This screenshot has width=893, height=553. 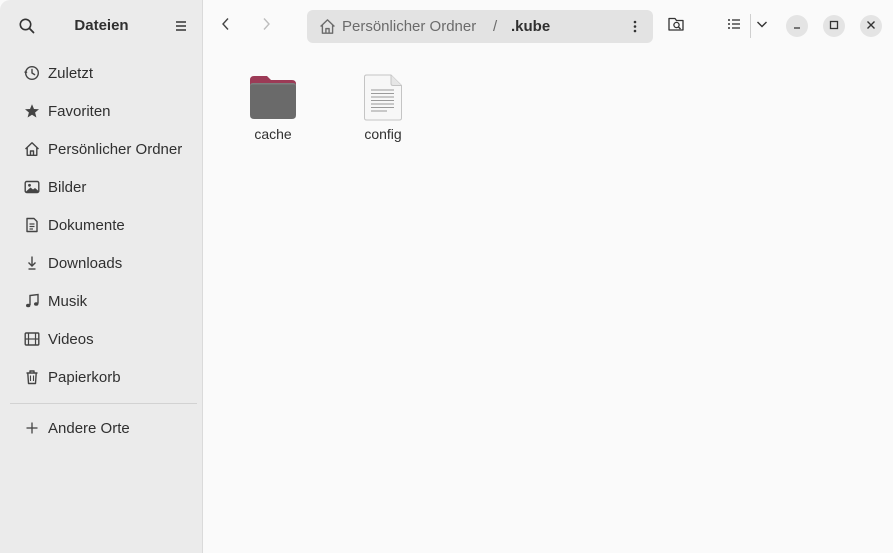 What do you see at coordinates (71, 339) in the screenshot?
I see `sidebar-item-label: Videos` at bounding box center [71, 339].